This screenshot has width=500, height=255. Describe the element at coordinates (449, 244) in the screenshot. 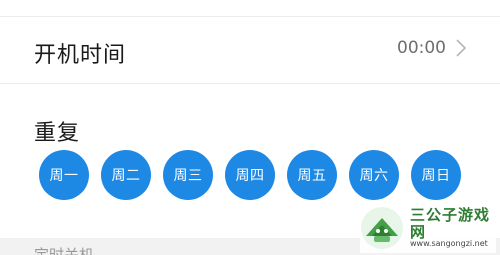

I see `watermark-url: www.sangongzi.net` at that location.